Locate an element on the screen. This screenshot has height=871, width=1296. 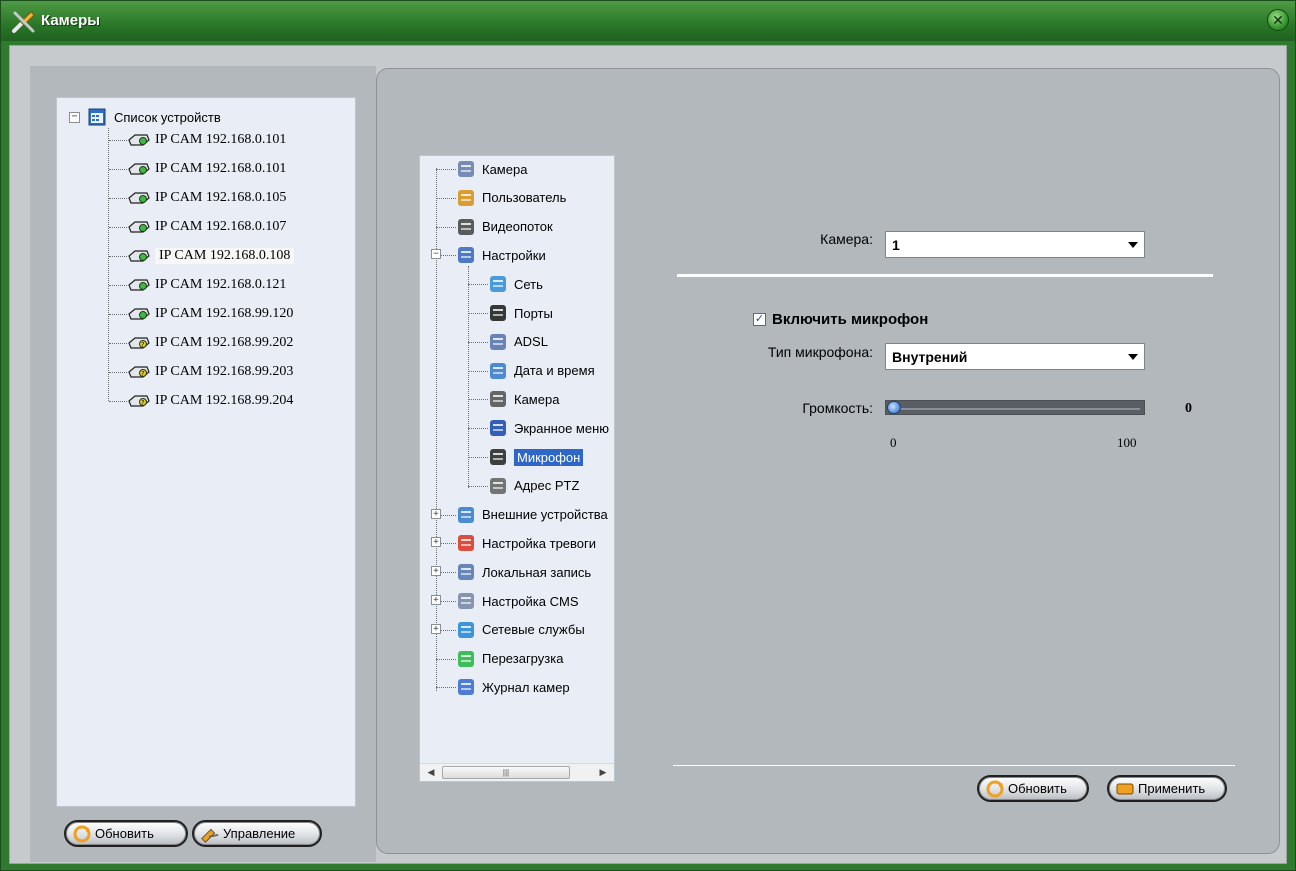
settings-item: Экранное меню is located at coordinates (548, 428).